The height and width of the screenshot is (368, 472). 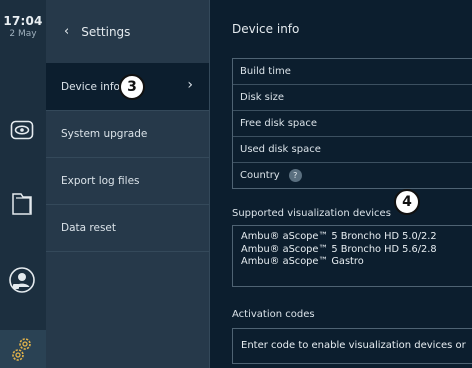 What do you see at coordinates (127, 228) in the screenshot?
I see `menu-item-data-reset: Data reset` at bounding box center [127, 228].